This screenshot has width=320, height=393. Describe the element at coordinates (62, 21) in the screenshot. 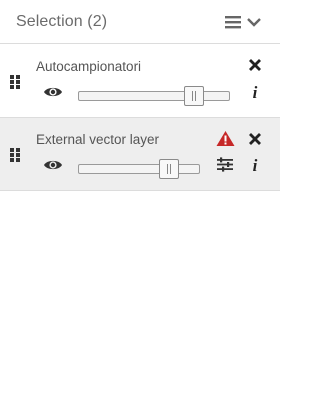

I see `panel-title: Selection (2)` at that location.